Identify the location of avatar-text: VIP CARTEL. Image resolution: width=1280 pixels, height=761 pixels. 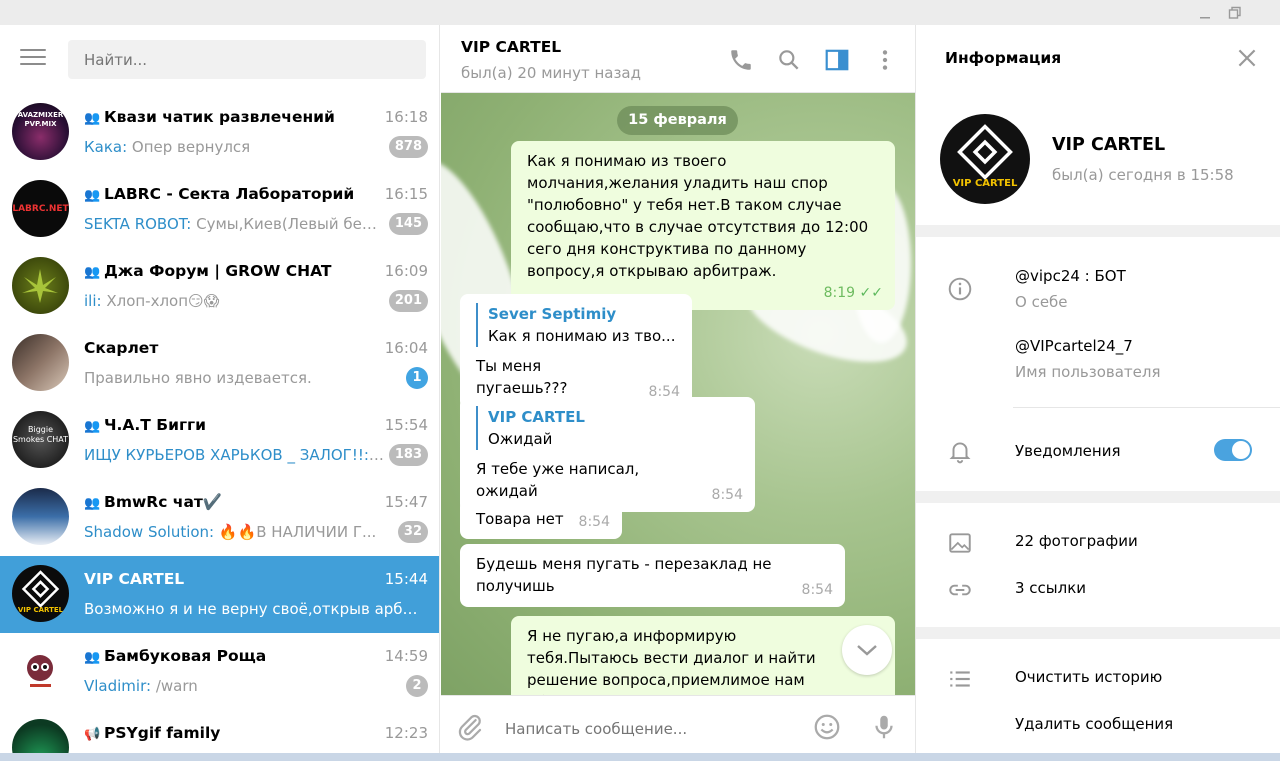
(40, 610).